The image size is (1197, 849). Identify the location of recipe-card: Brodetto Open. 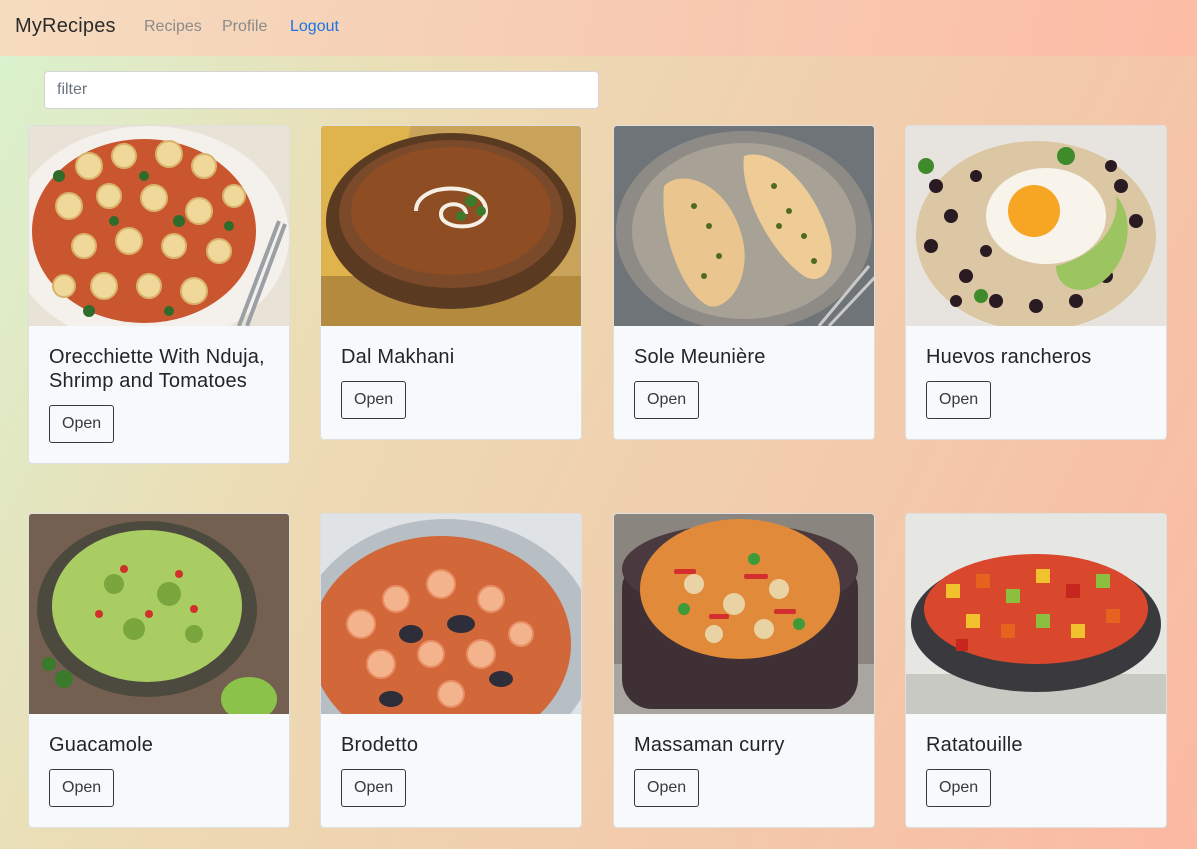
(451, 670).